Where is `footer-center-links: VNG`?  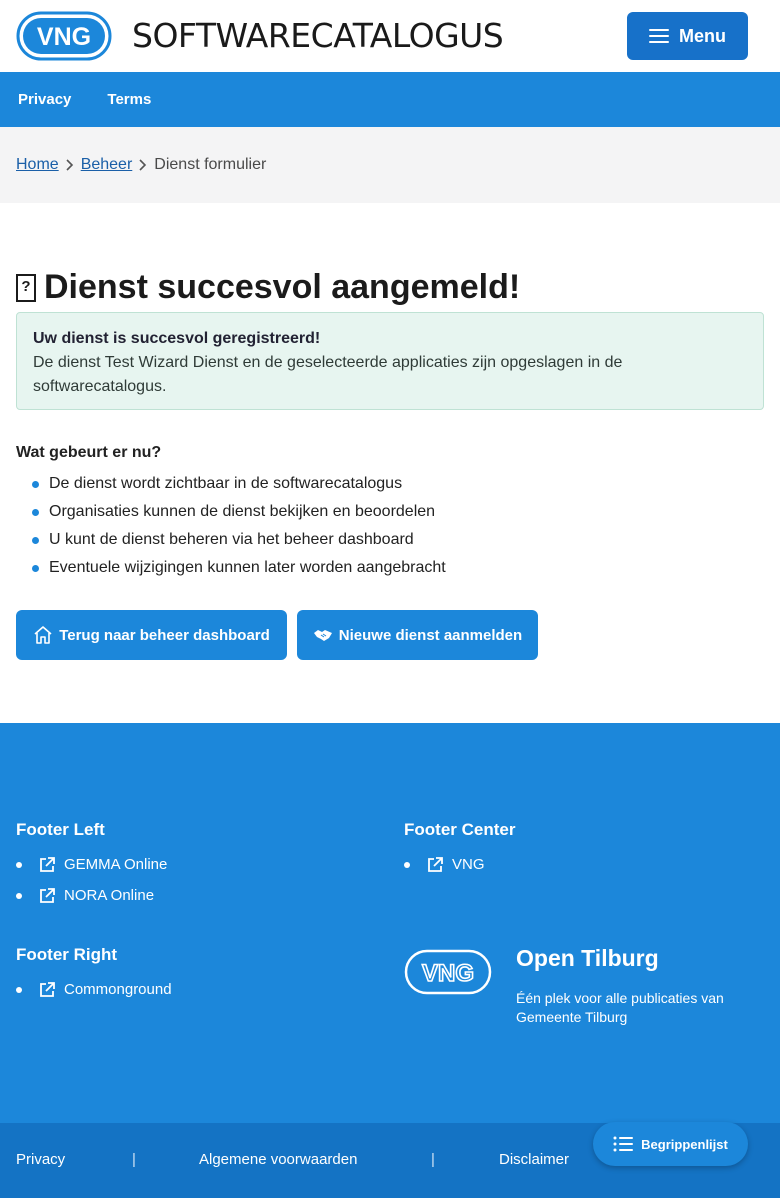
footer-center-links: VNG is located at coordinates (444, 864).